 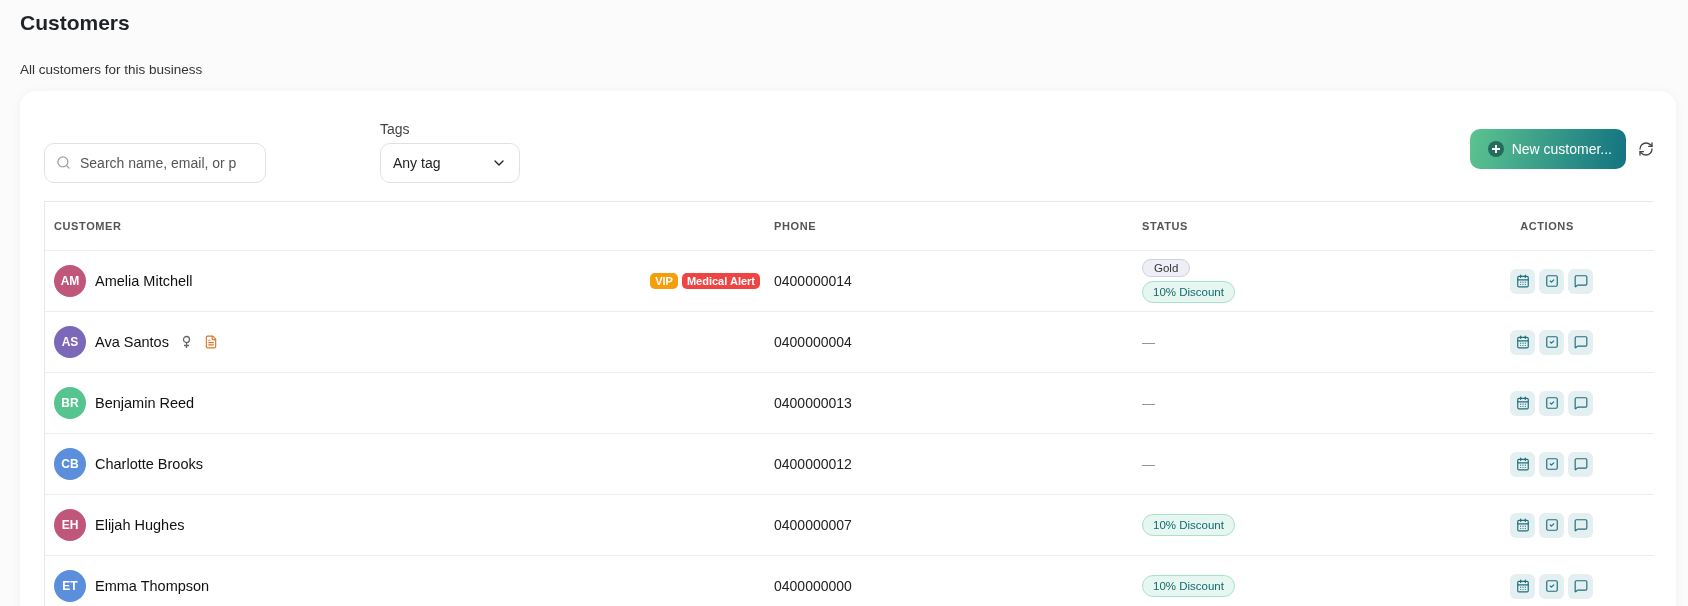 What do you see at coordinates (70, 525) in the screenshot?
I see `avatar: EH` at bounding box center [70, 525].